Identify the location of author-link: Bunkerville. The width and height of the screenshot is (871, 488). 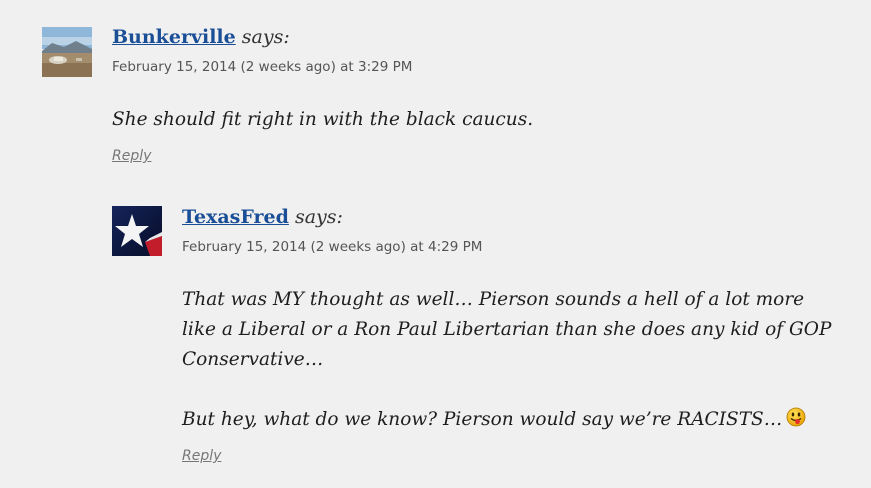
(174, 37).